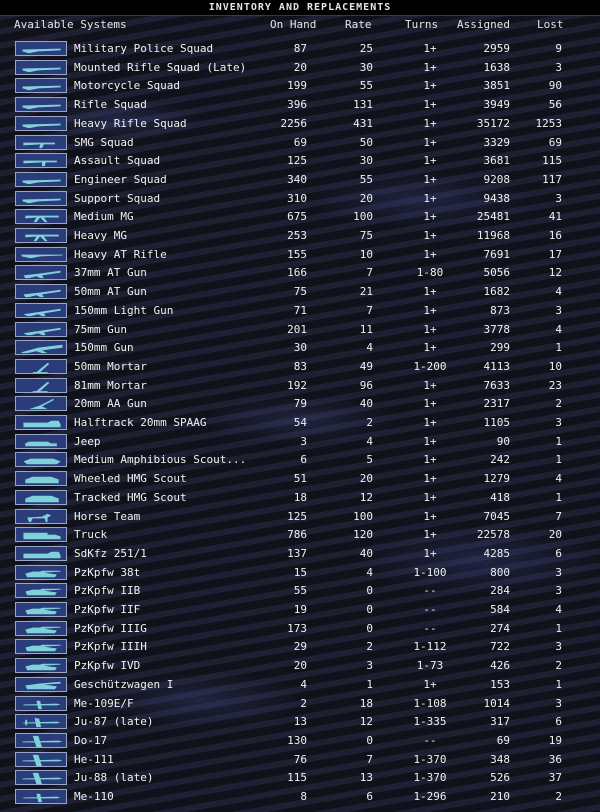 The height and width of the screenshot is (812, 600). What do you see at coordinates (421, 24) in the screenshot?
I see `header-turns: Turns` at bounding box center [421, 24].